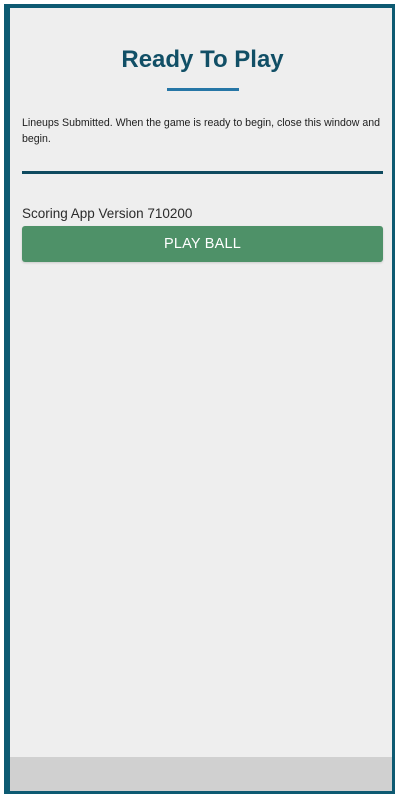  I want to click on play-ball-button: PLAY BALL, so click(202, 244).